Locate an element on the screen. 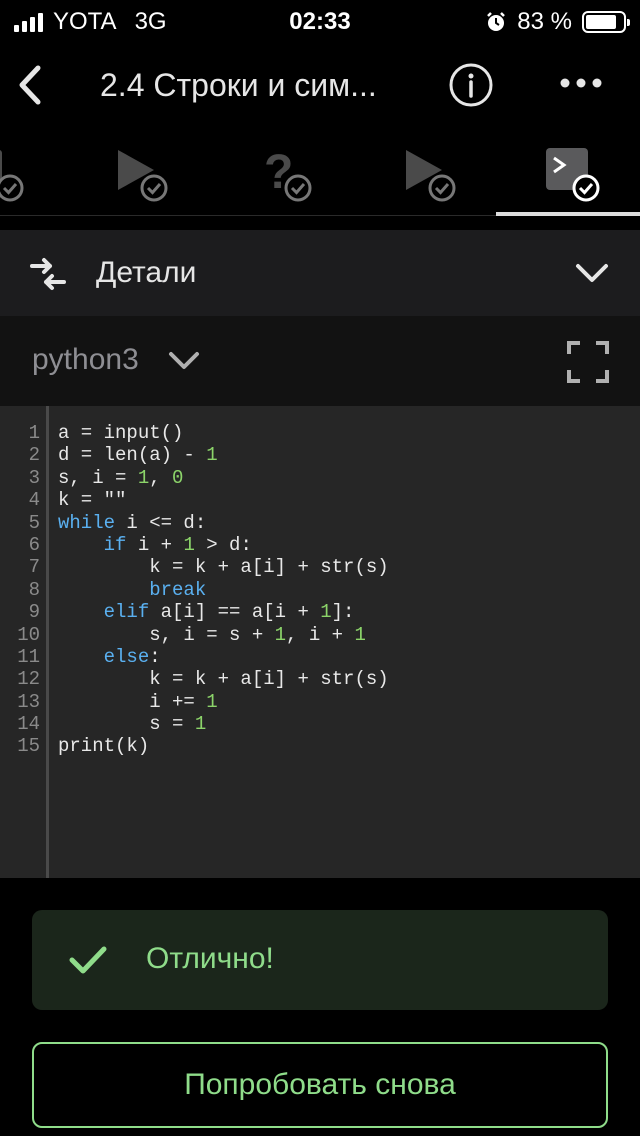  details-label: Детали is located at coordinates (146, 272).